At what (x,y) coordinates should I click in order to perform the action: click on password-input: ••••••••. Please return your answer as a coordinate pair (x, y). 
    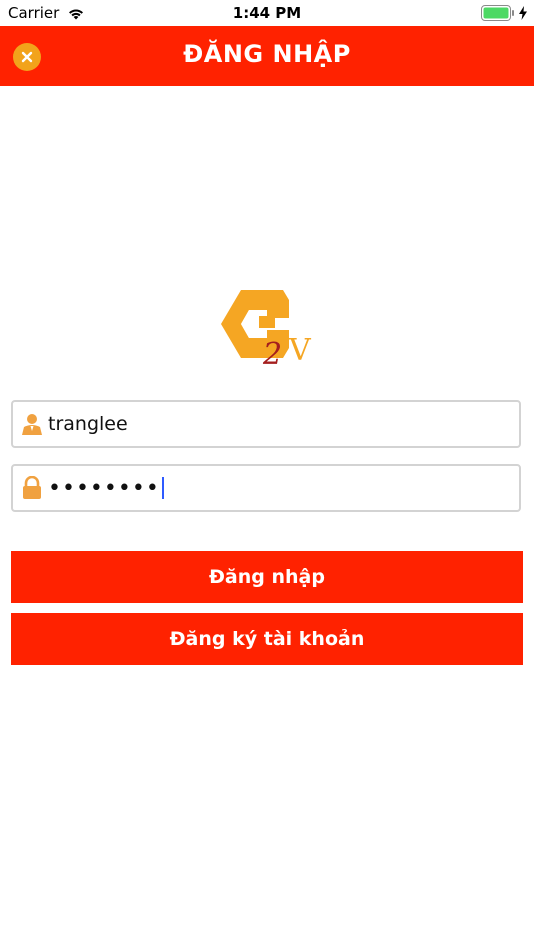
    Looking at the image, I should click on (106, 488).